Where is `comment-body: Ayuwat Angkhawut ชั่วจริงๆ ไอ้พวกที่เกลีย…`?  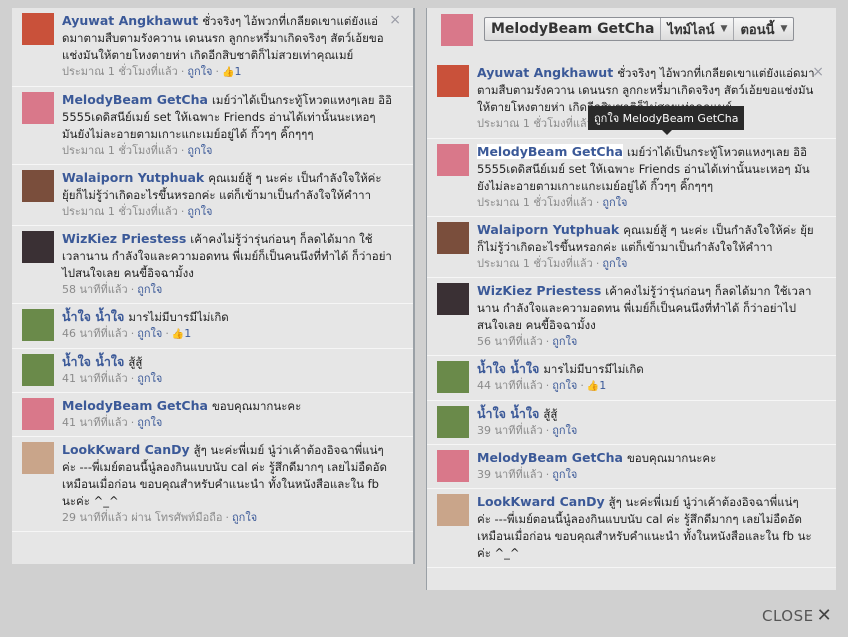
comment-body: Ayuwat Angkhawut ชั่วจริงๆ ไอ้พวกที่เกลีย… is located at coordinates (233, 47).